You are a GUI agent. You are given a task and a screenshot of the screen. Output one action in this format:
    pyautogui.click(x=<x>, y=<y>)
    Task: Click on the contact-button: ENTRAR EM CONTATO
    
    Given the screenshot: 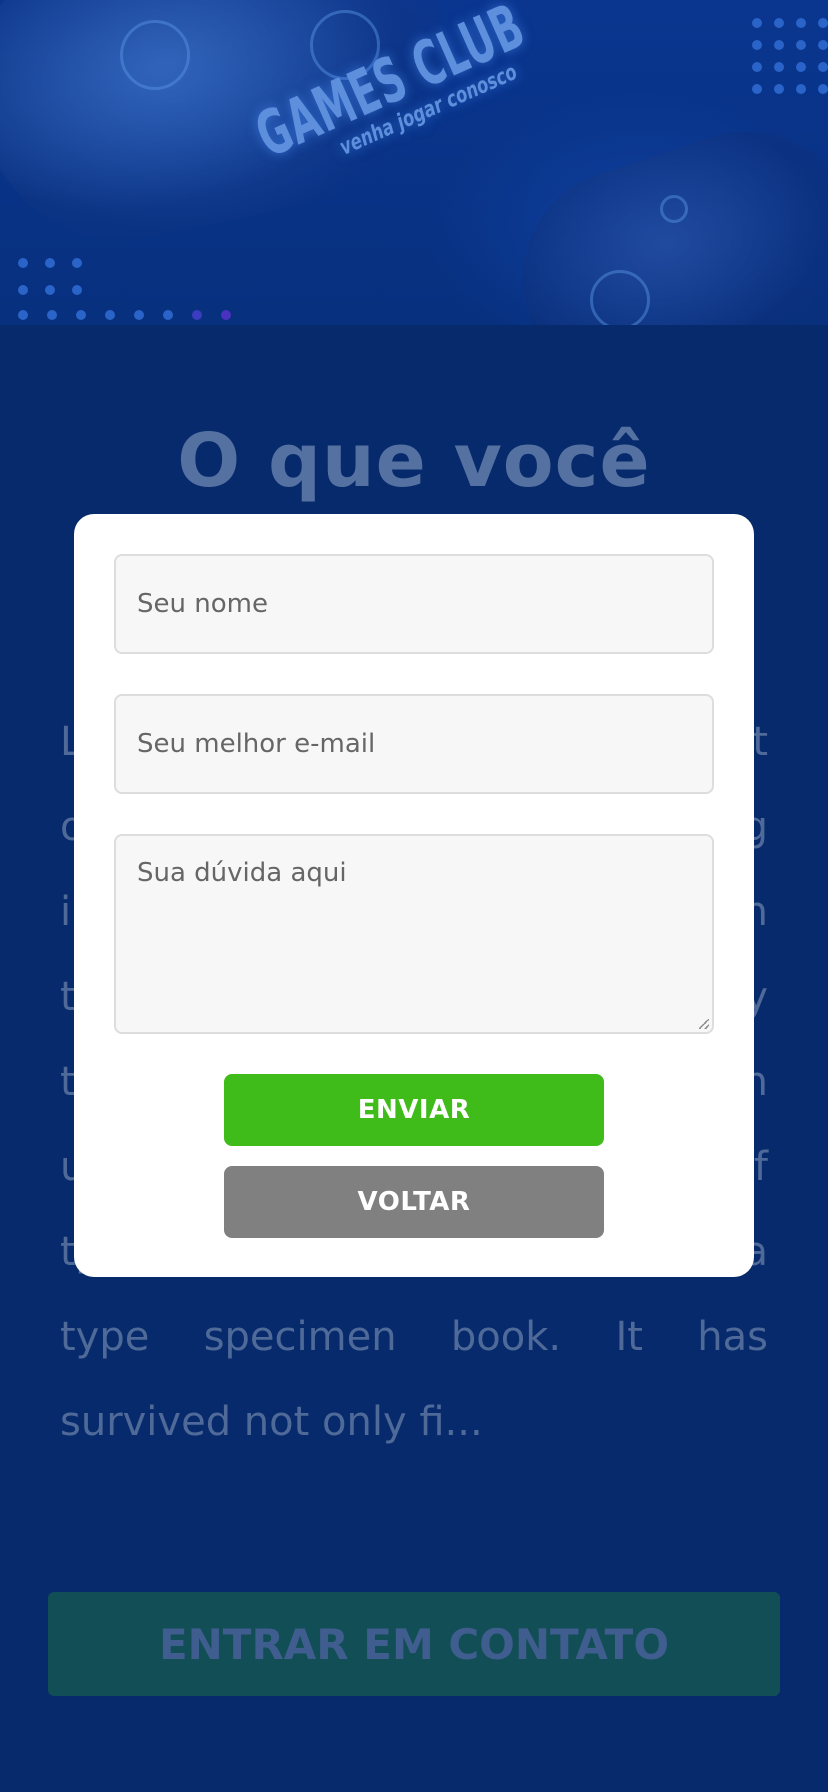 What is the action you would take?
    pyautogui.click(x=414, y=1644)
    